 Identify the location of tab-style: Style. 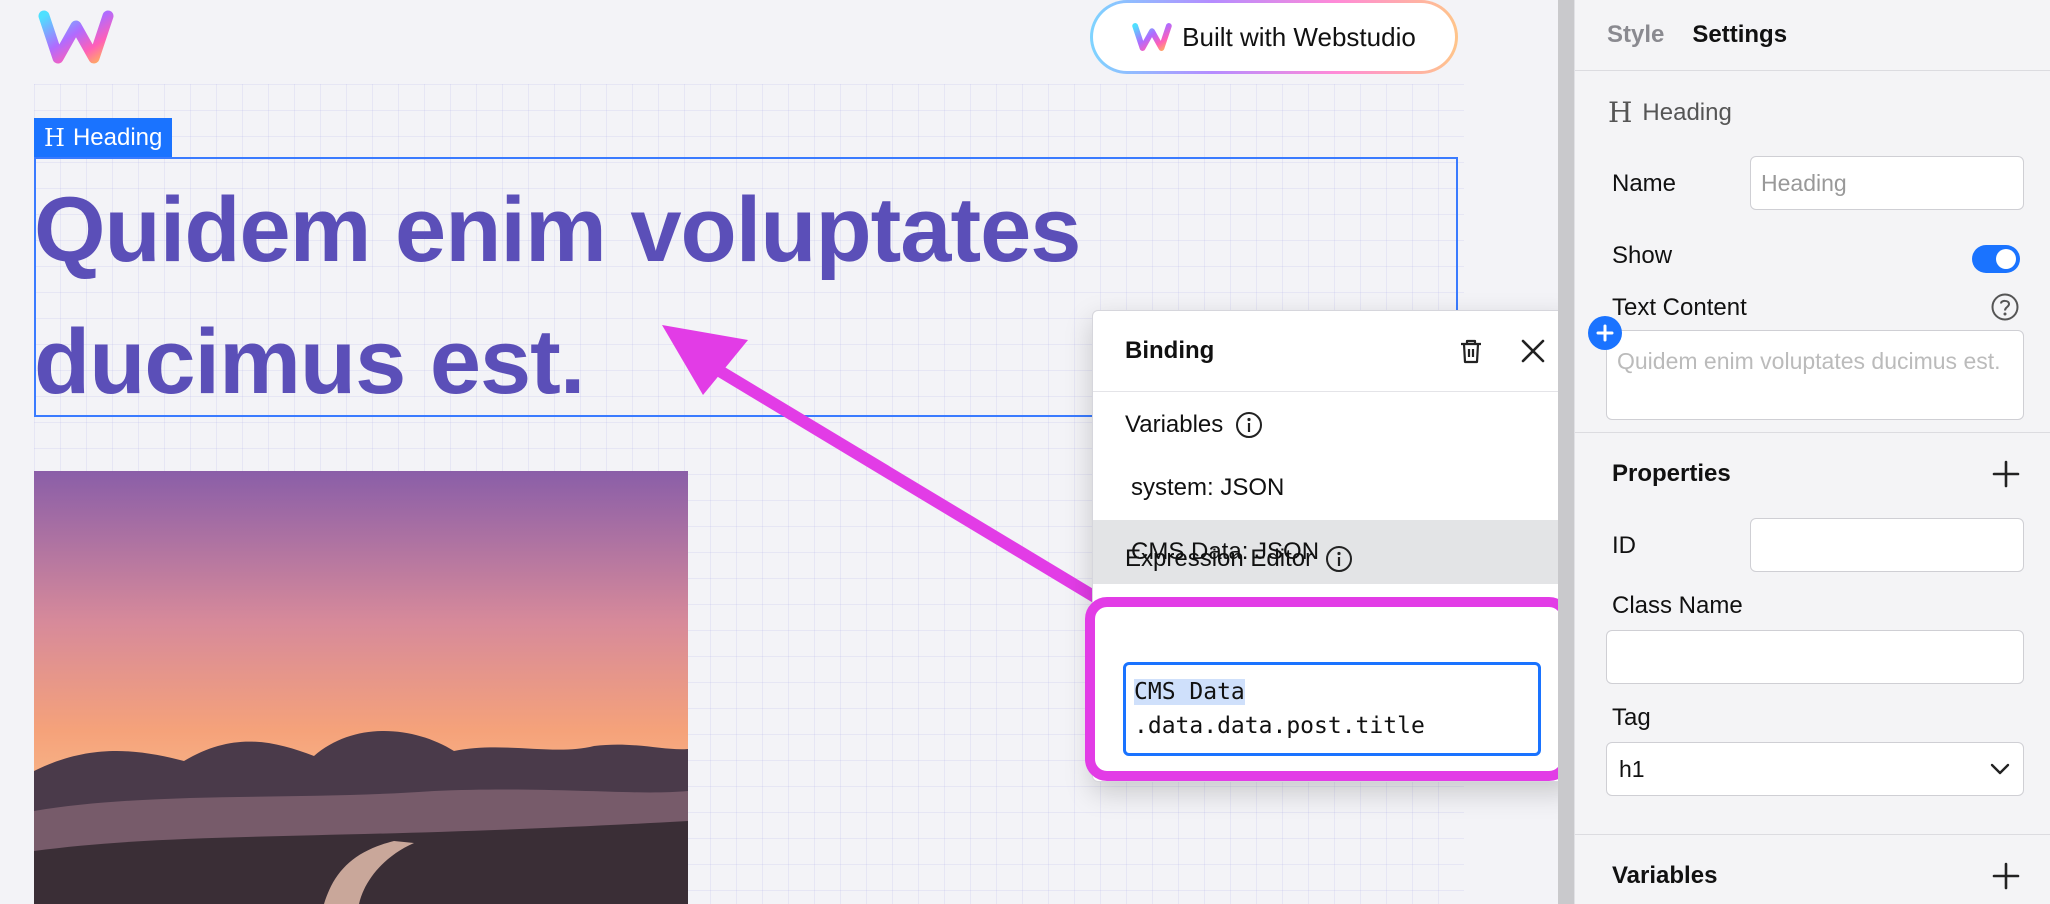
(1635, 35).